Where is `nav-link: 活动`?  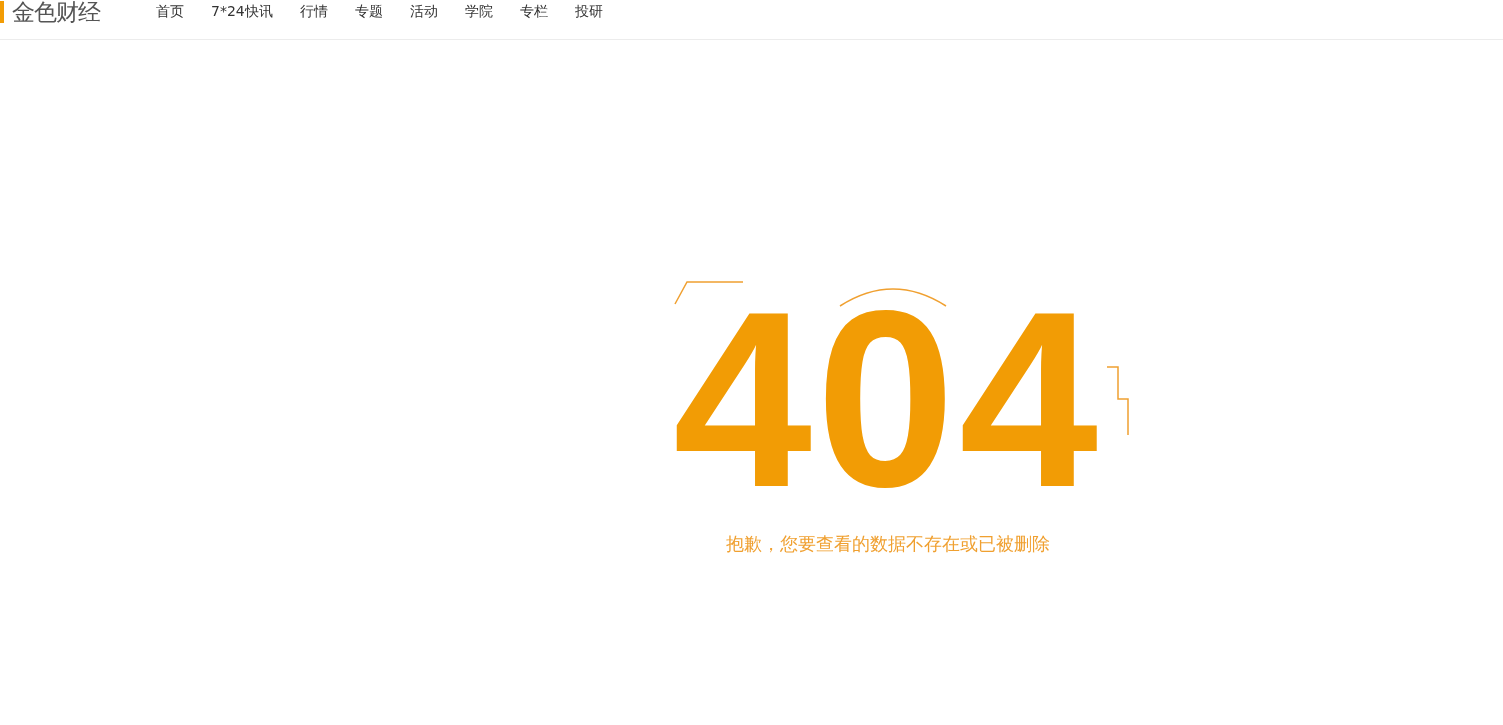
nav-link: 活动 is located at coordinates (423, 11).